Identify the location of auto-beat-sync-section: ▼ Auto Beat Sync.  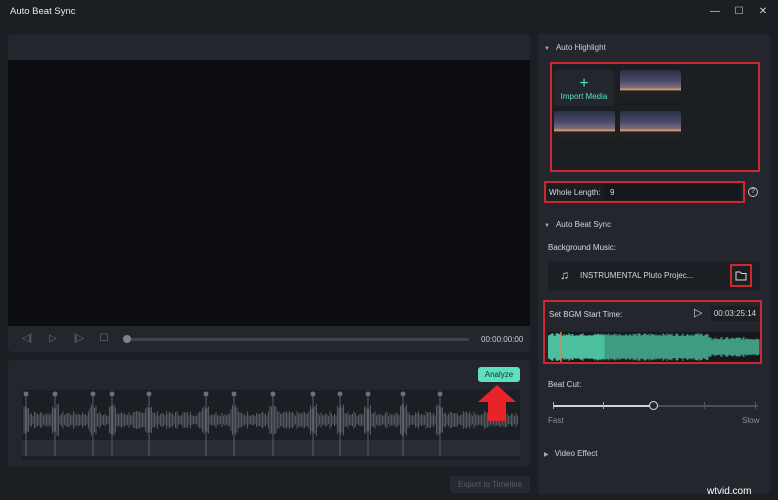
(577, 224).